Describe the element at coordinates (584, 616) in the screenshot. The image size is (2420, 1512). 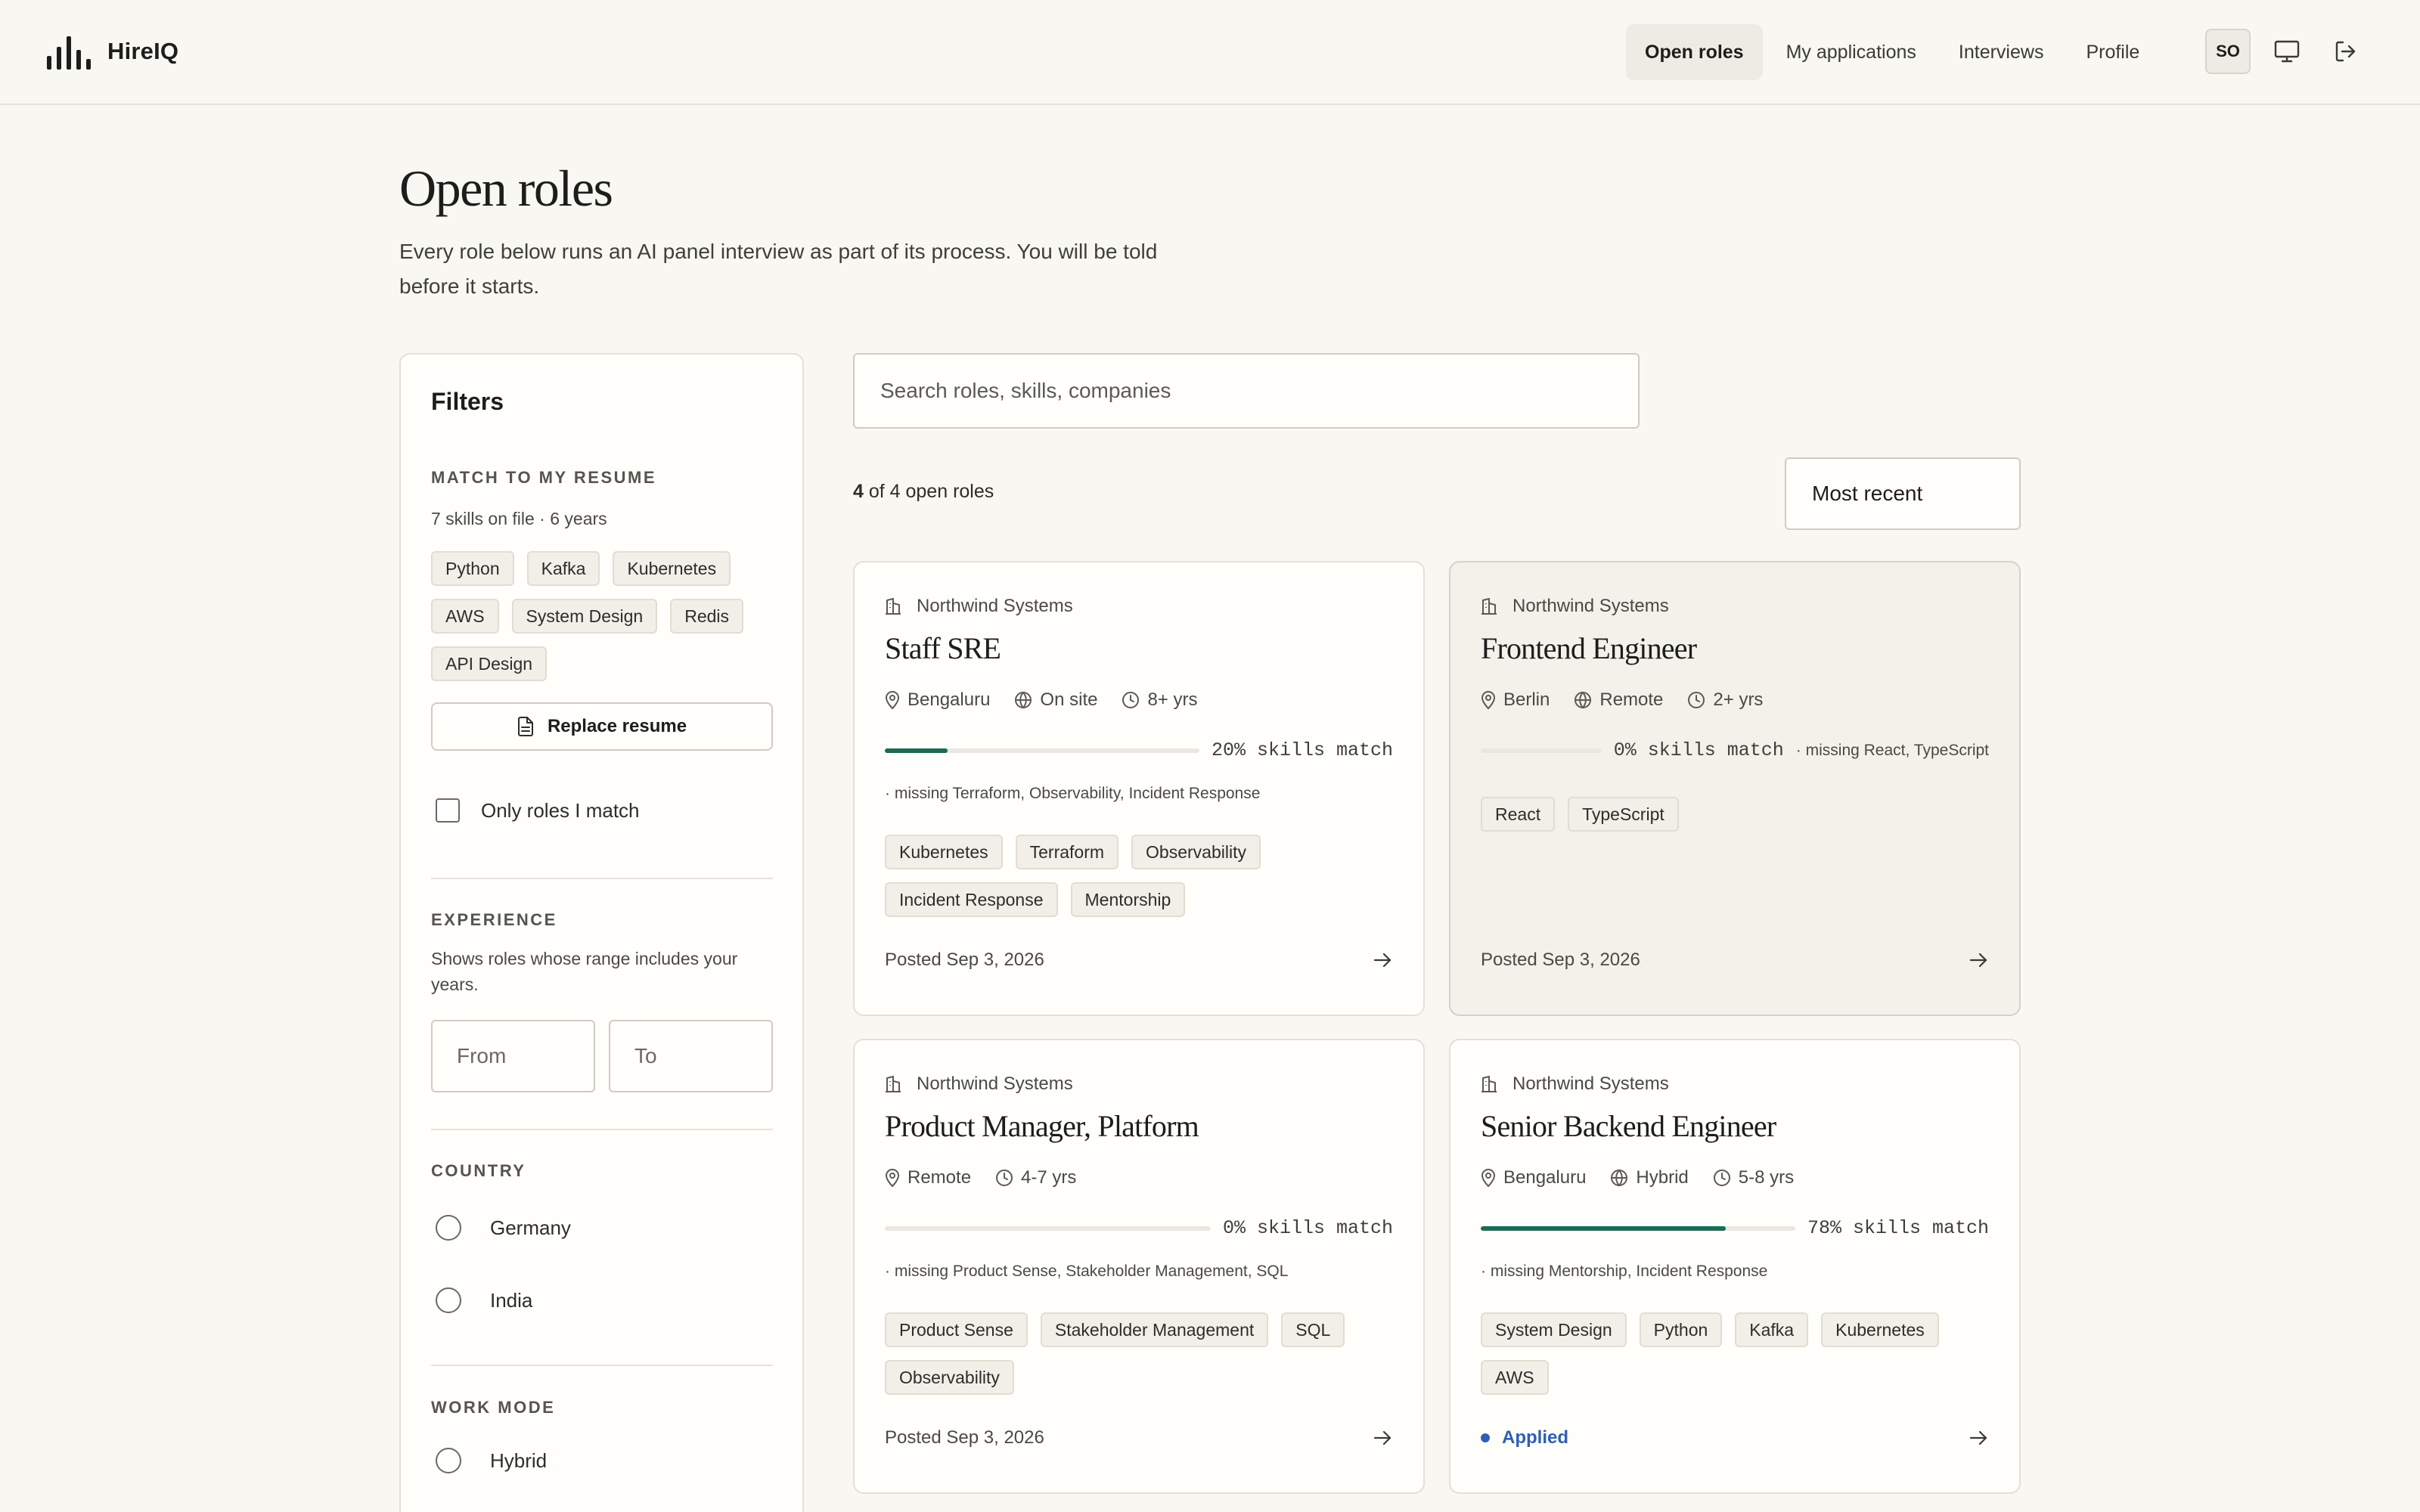
I see `resume-skill-chip: System Design` at that location.